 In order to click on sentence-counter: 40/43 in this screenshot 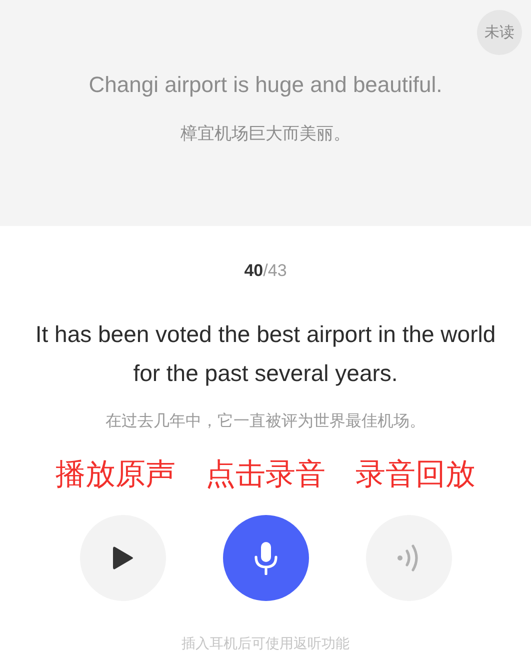, I will do `click(265, 271)`.